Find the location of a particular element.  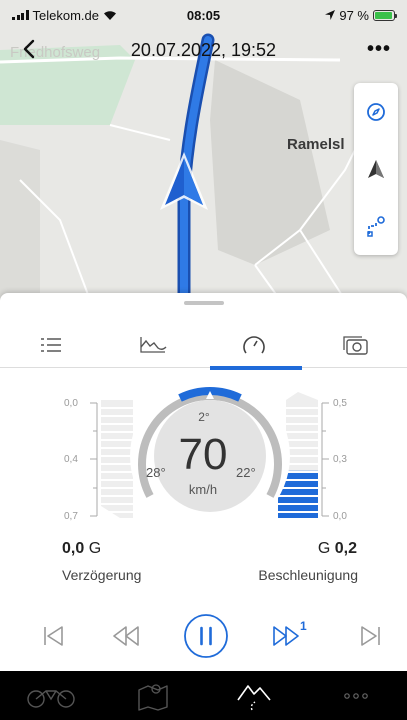

tab-photos is located at coordinates (356, 345).